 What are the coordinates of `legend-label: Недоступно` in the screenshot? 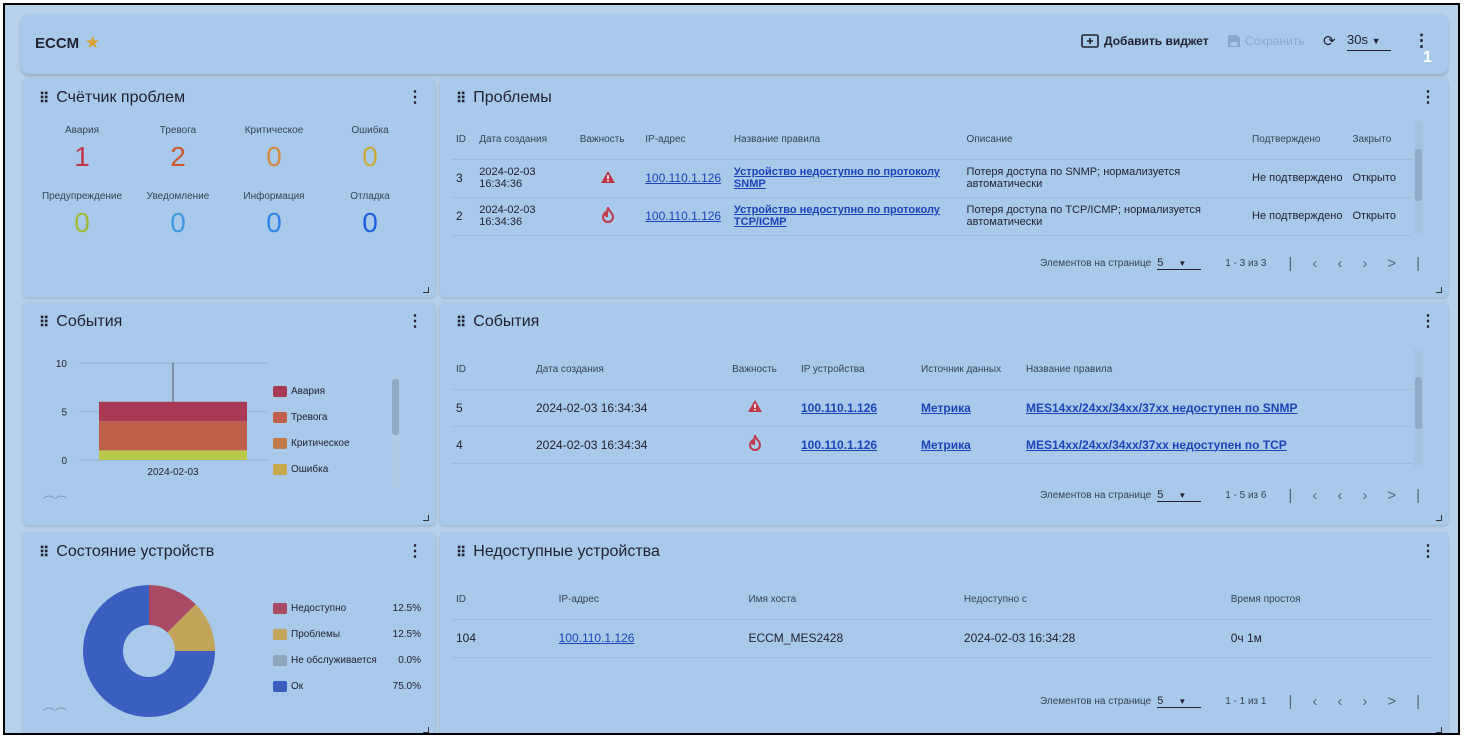 It's located at (319, 608).